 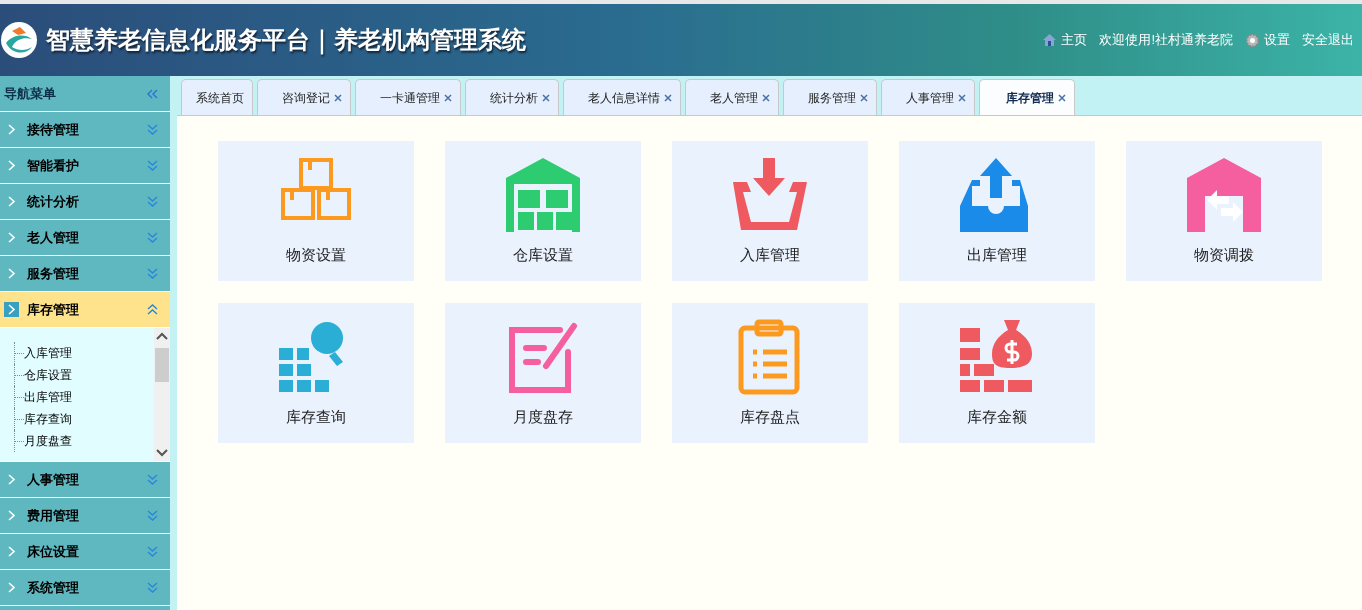 I want to click on gear-icon, so click(x=1252, y=40).